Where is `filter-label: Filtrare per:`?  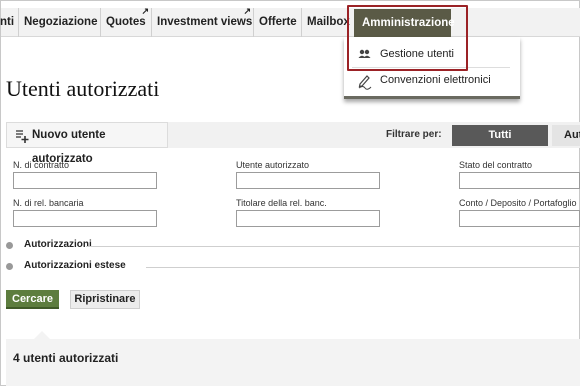 filter-label: Filtrare per: is located at coordinates (414, 134).